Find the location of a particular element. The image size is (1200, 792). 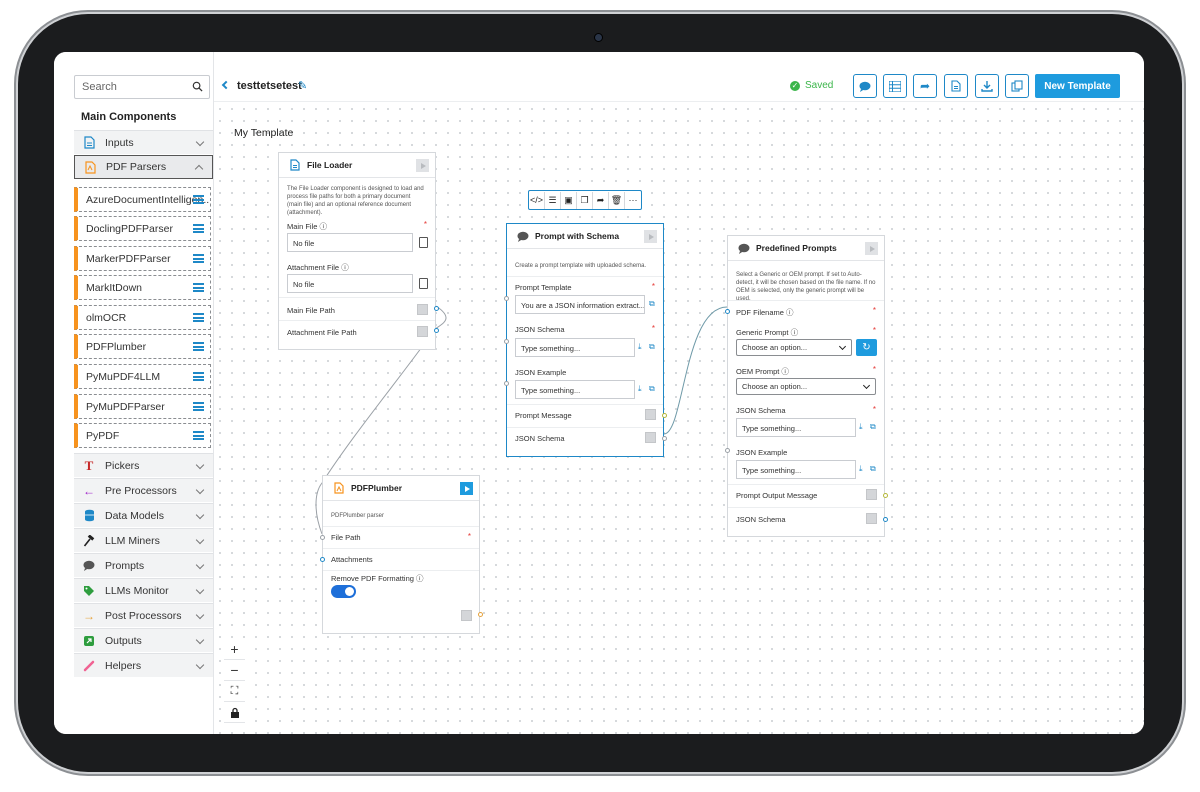

share-button: ➦ is located at coordinates (925, 86).